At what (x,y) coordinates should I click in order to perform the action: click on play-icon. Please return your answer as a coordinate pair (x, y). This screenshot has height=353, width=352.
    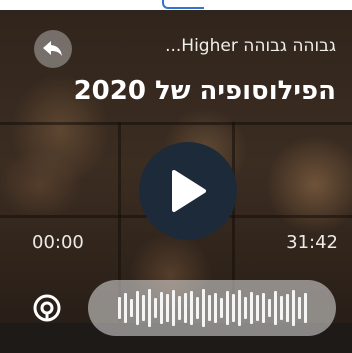
    Looking at the image, I should click on (189, 191).